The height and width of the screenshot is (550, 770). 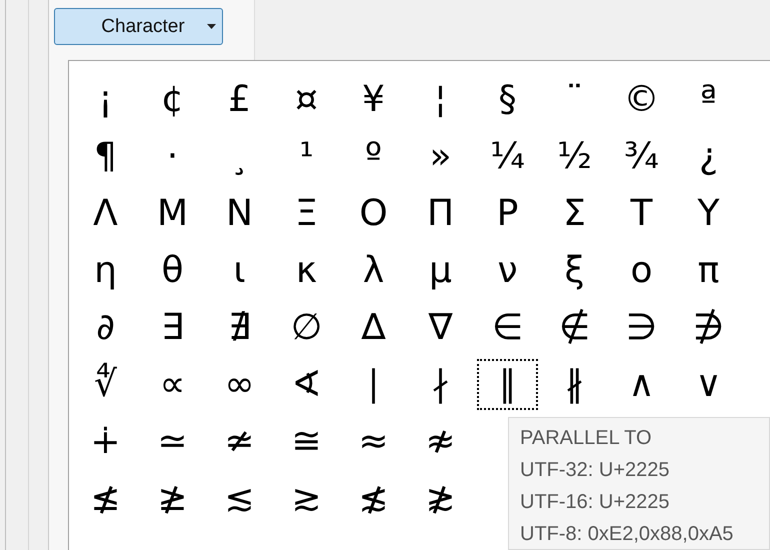 What do you see at coordinates (172, 156) in the screenshot?
I see `character-cell: ·` at bounding box center [172, 156].